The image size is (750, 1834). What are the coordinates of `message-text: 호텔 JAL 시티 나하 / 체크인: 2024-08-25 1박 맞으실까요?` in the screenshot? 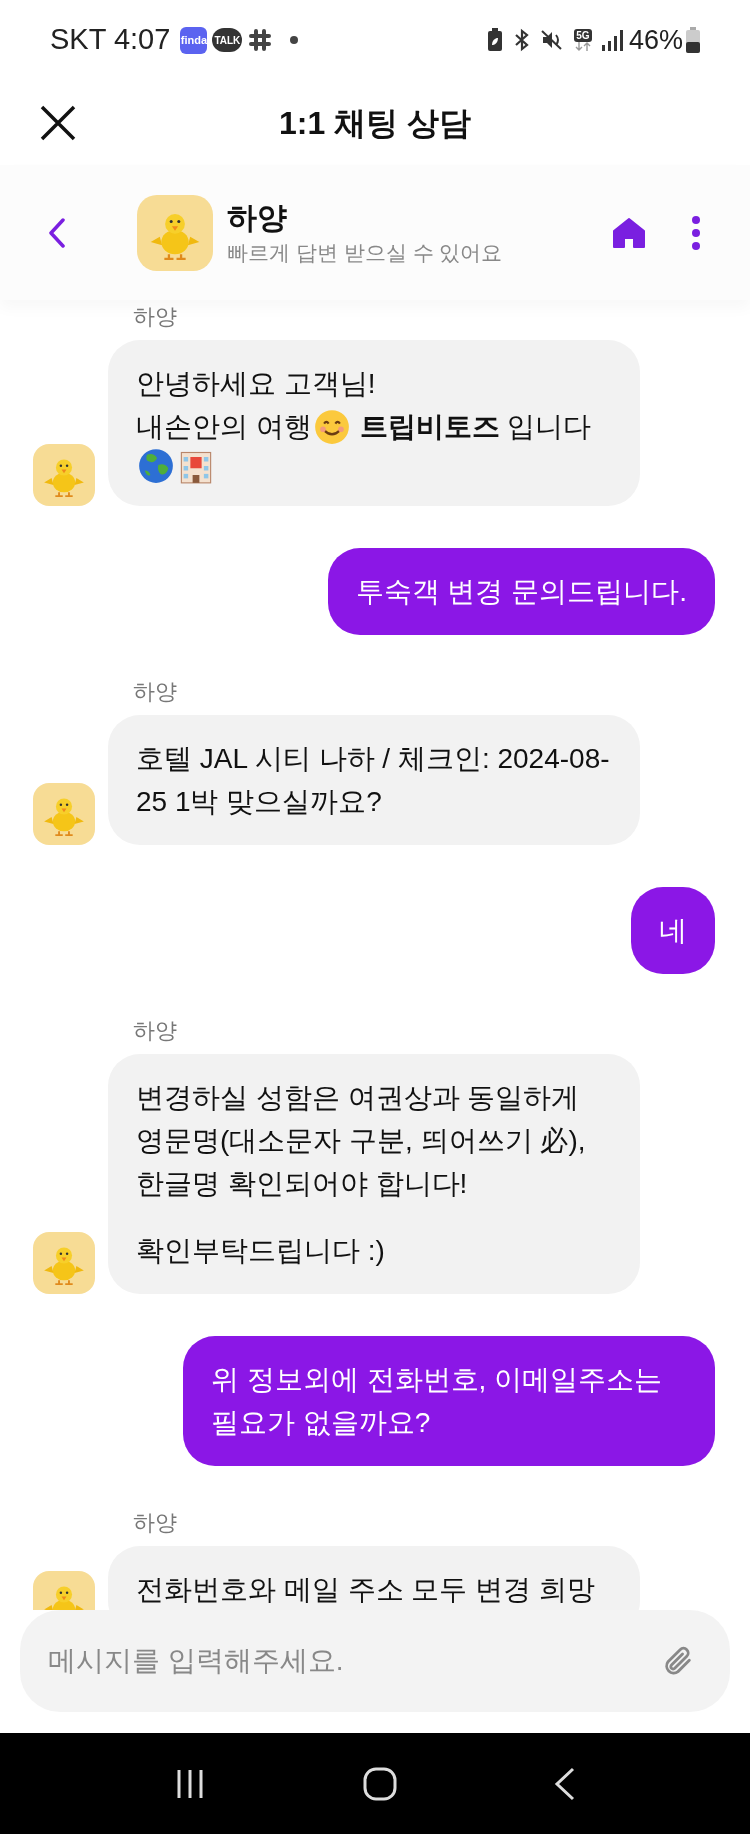 It's located at (373, 780).